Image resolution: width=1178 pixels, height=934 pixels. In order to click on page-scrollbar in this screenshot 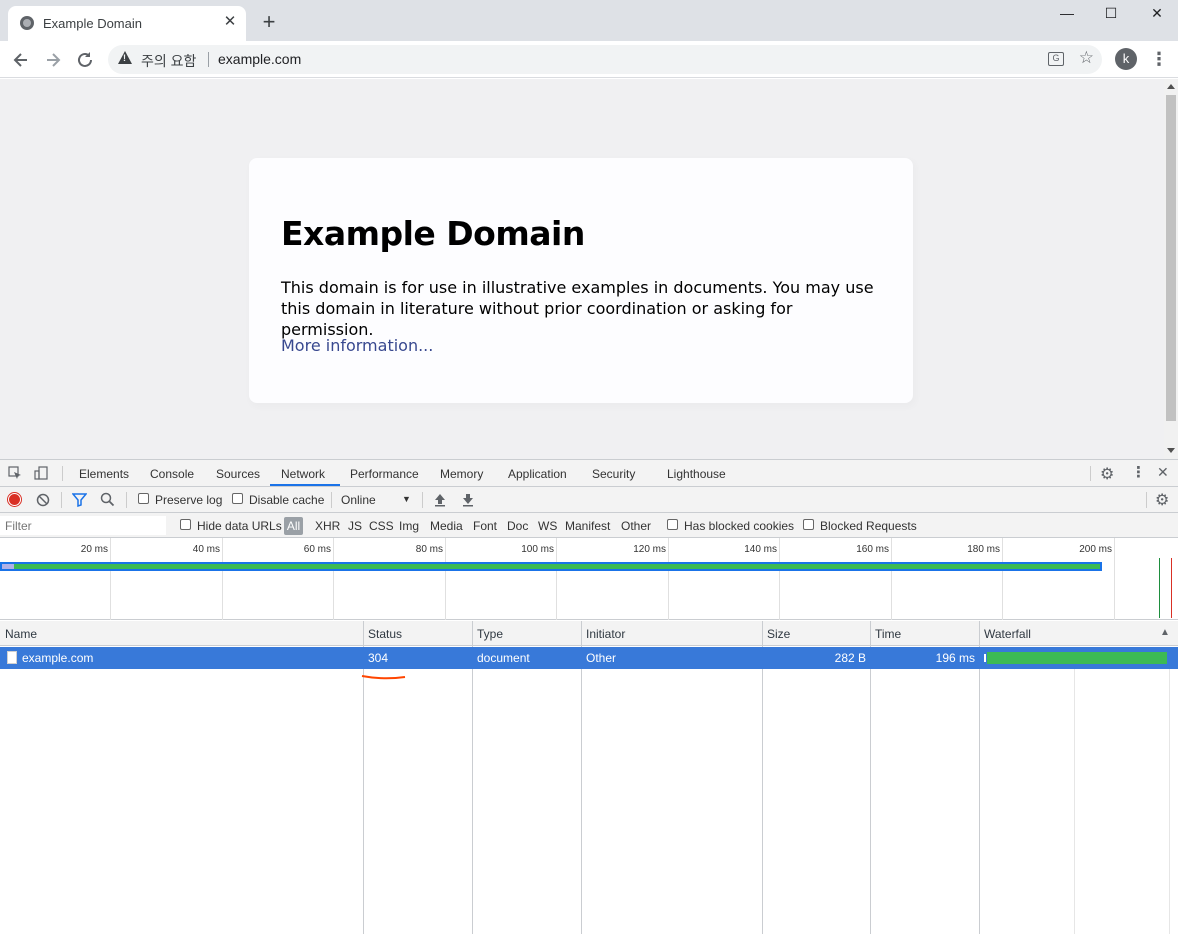, I will do `click(1171, 269)`.